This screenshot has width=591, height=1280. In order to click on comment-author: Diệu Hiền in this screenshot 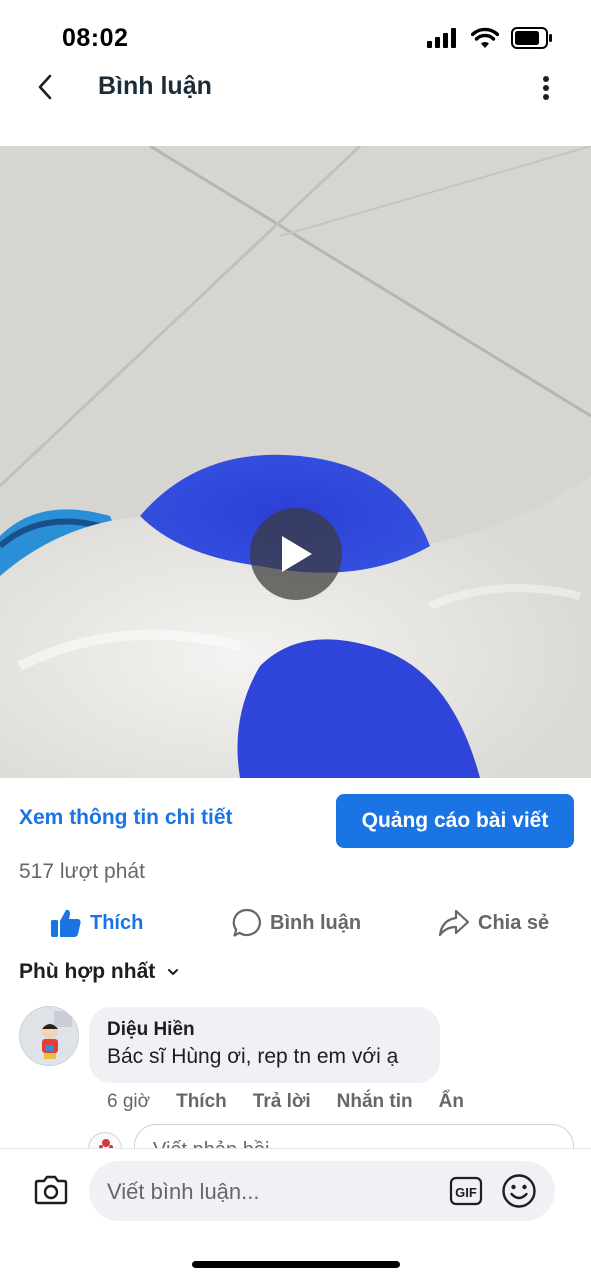, I will do `click(151, 1030)`.